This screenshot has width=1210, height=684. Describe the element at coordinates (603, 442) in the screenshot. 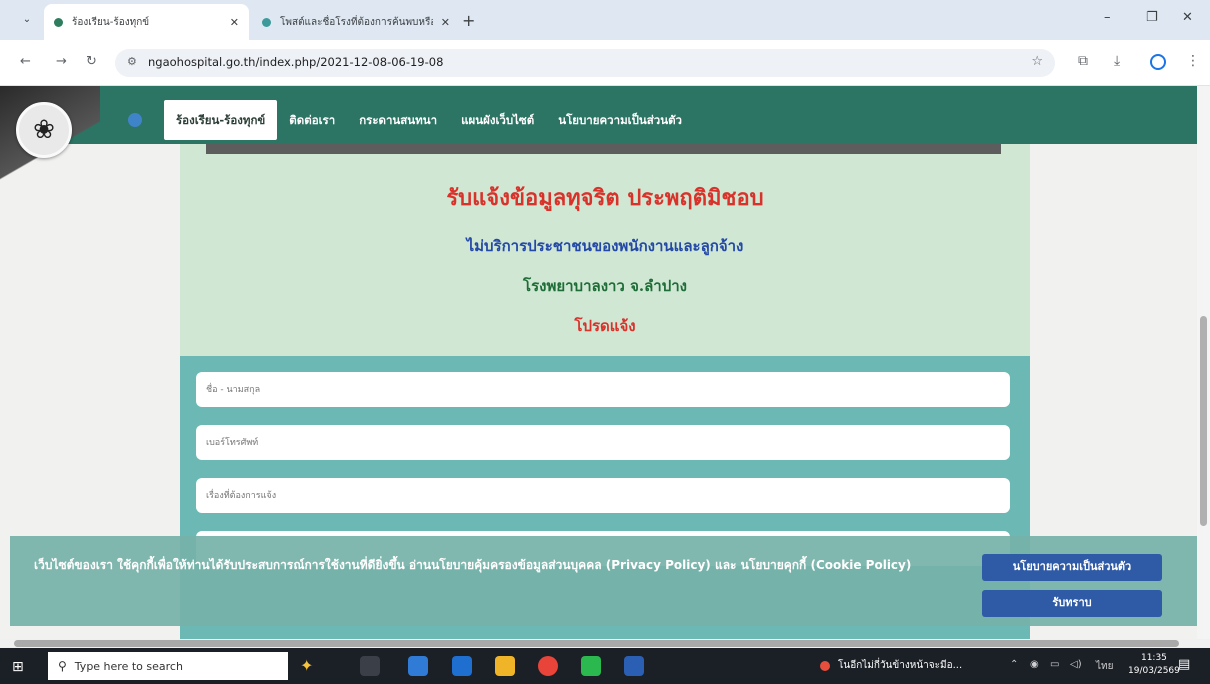

I see `phone-field` at that location.